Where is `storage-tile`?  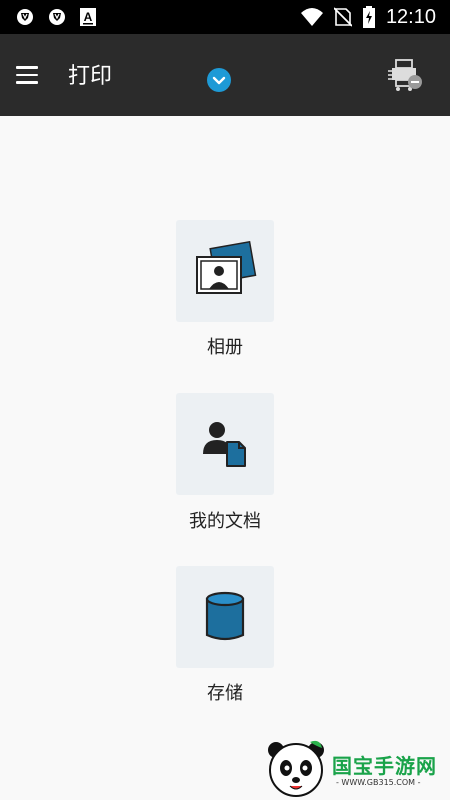
storage-tile is located at coordinates (225, 617).